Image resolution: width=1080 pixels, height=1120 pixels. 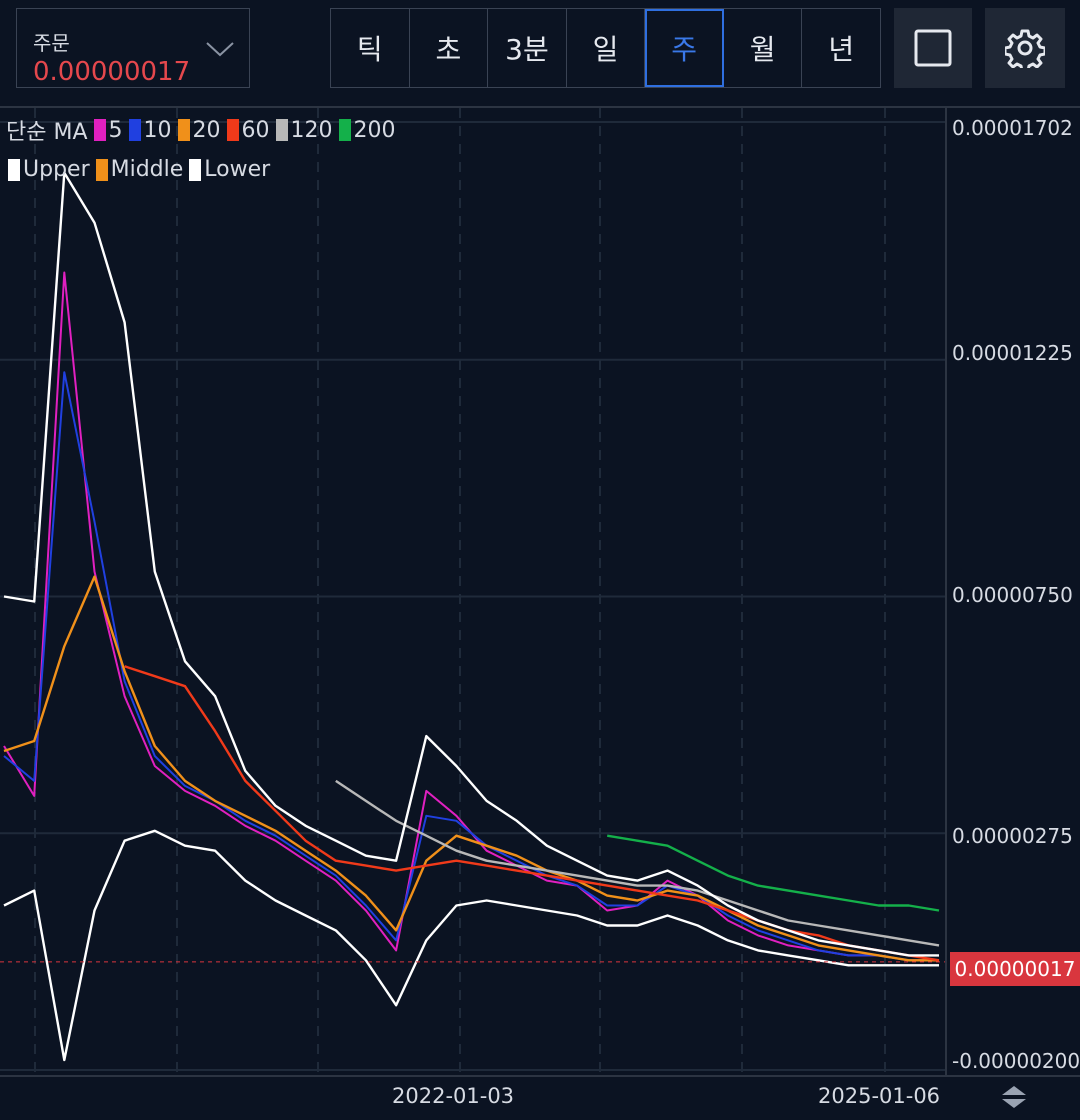 I want to click on ma10-label: 10, so click(x=157, y=130).